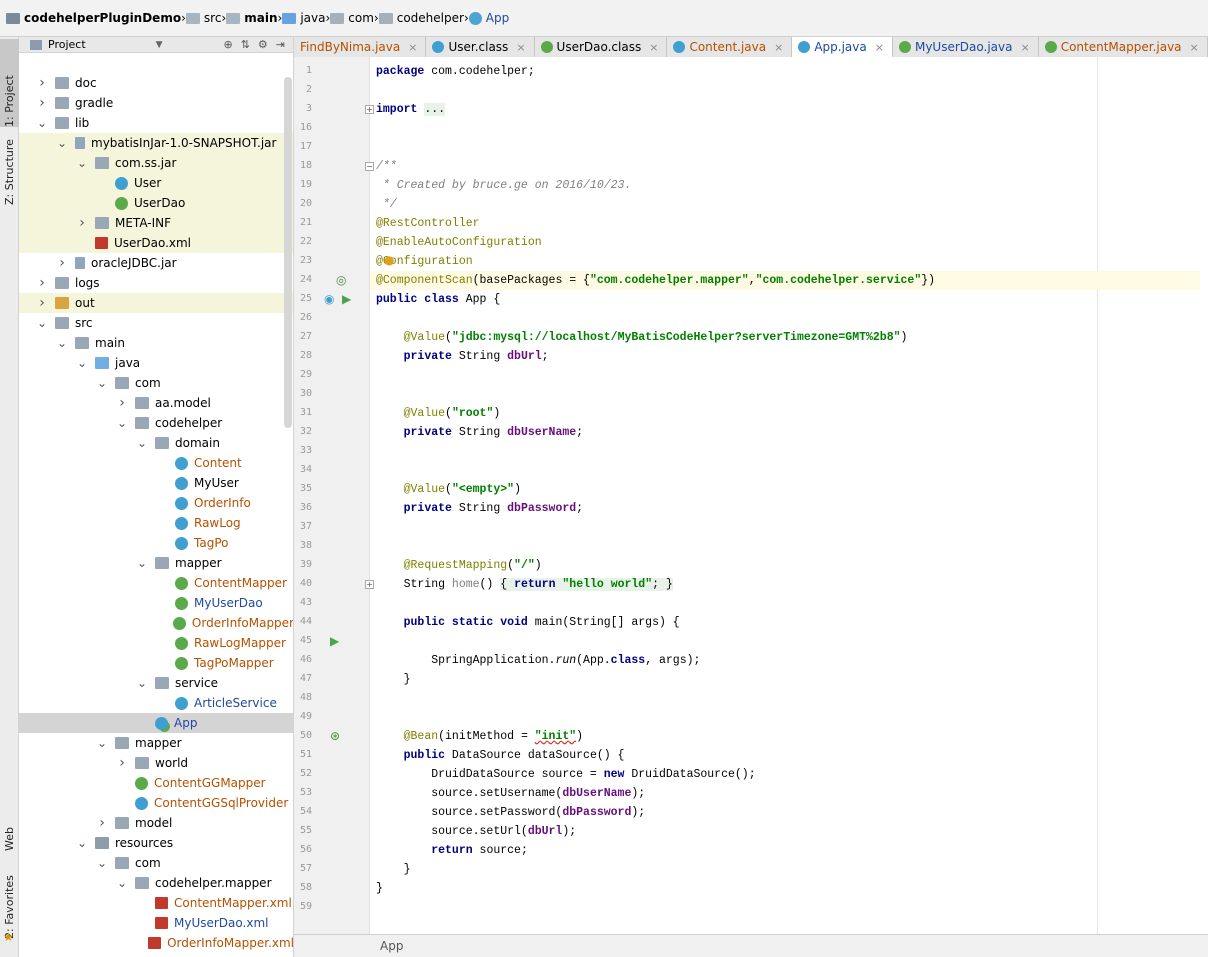  Describe the element at coordinates (303, 18) in the screenshot. I see `breadcrumb-item-3: java` at that location.